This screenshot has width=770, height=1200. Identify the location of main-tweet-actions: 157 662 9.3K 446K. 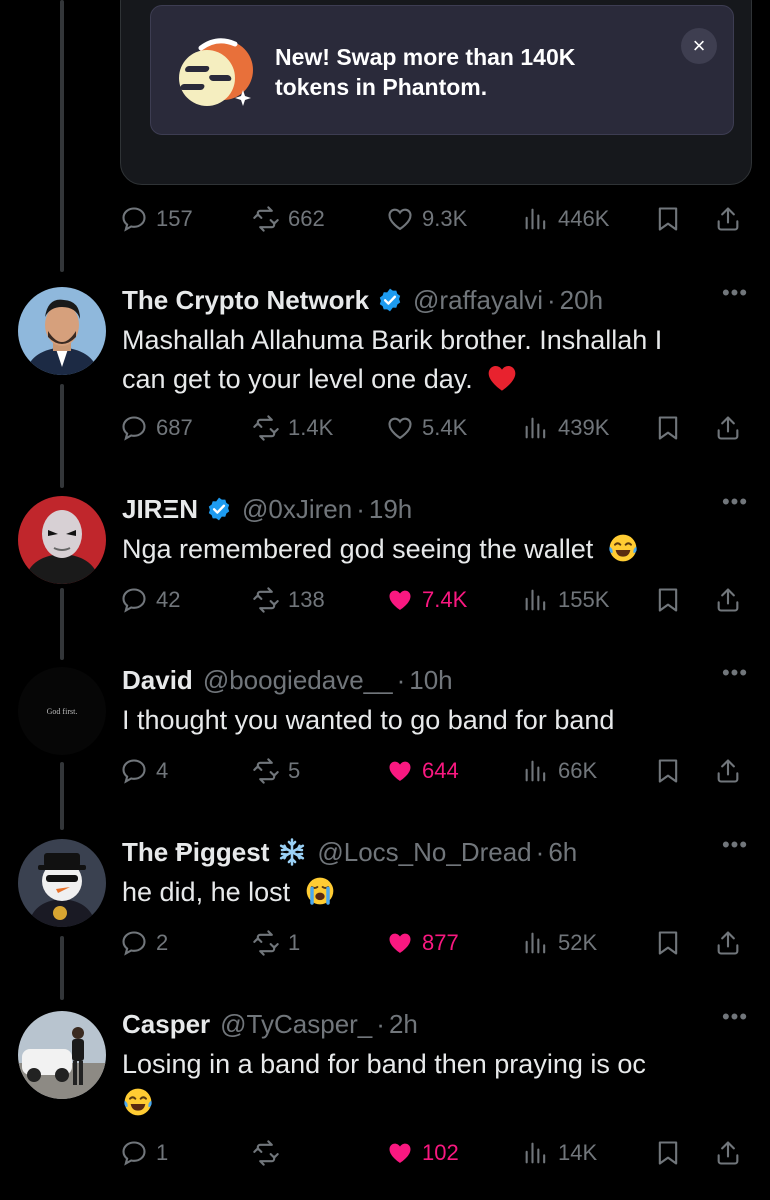
(436, 219).